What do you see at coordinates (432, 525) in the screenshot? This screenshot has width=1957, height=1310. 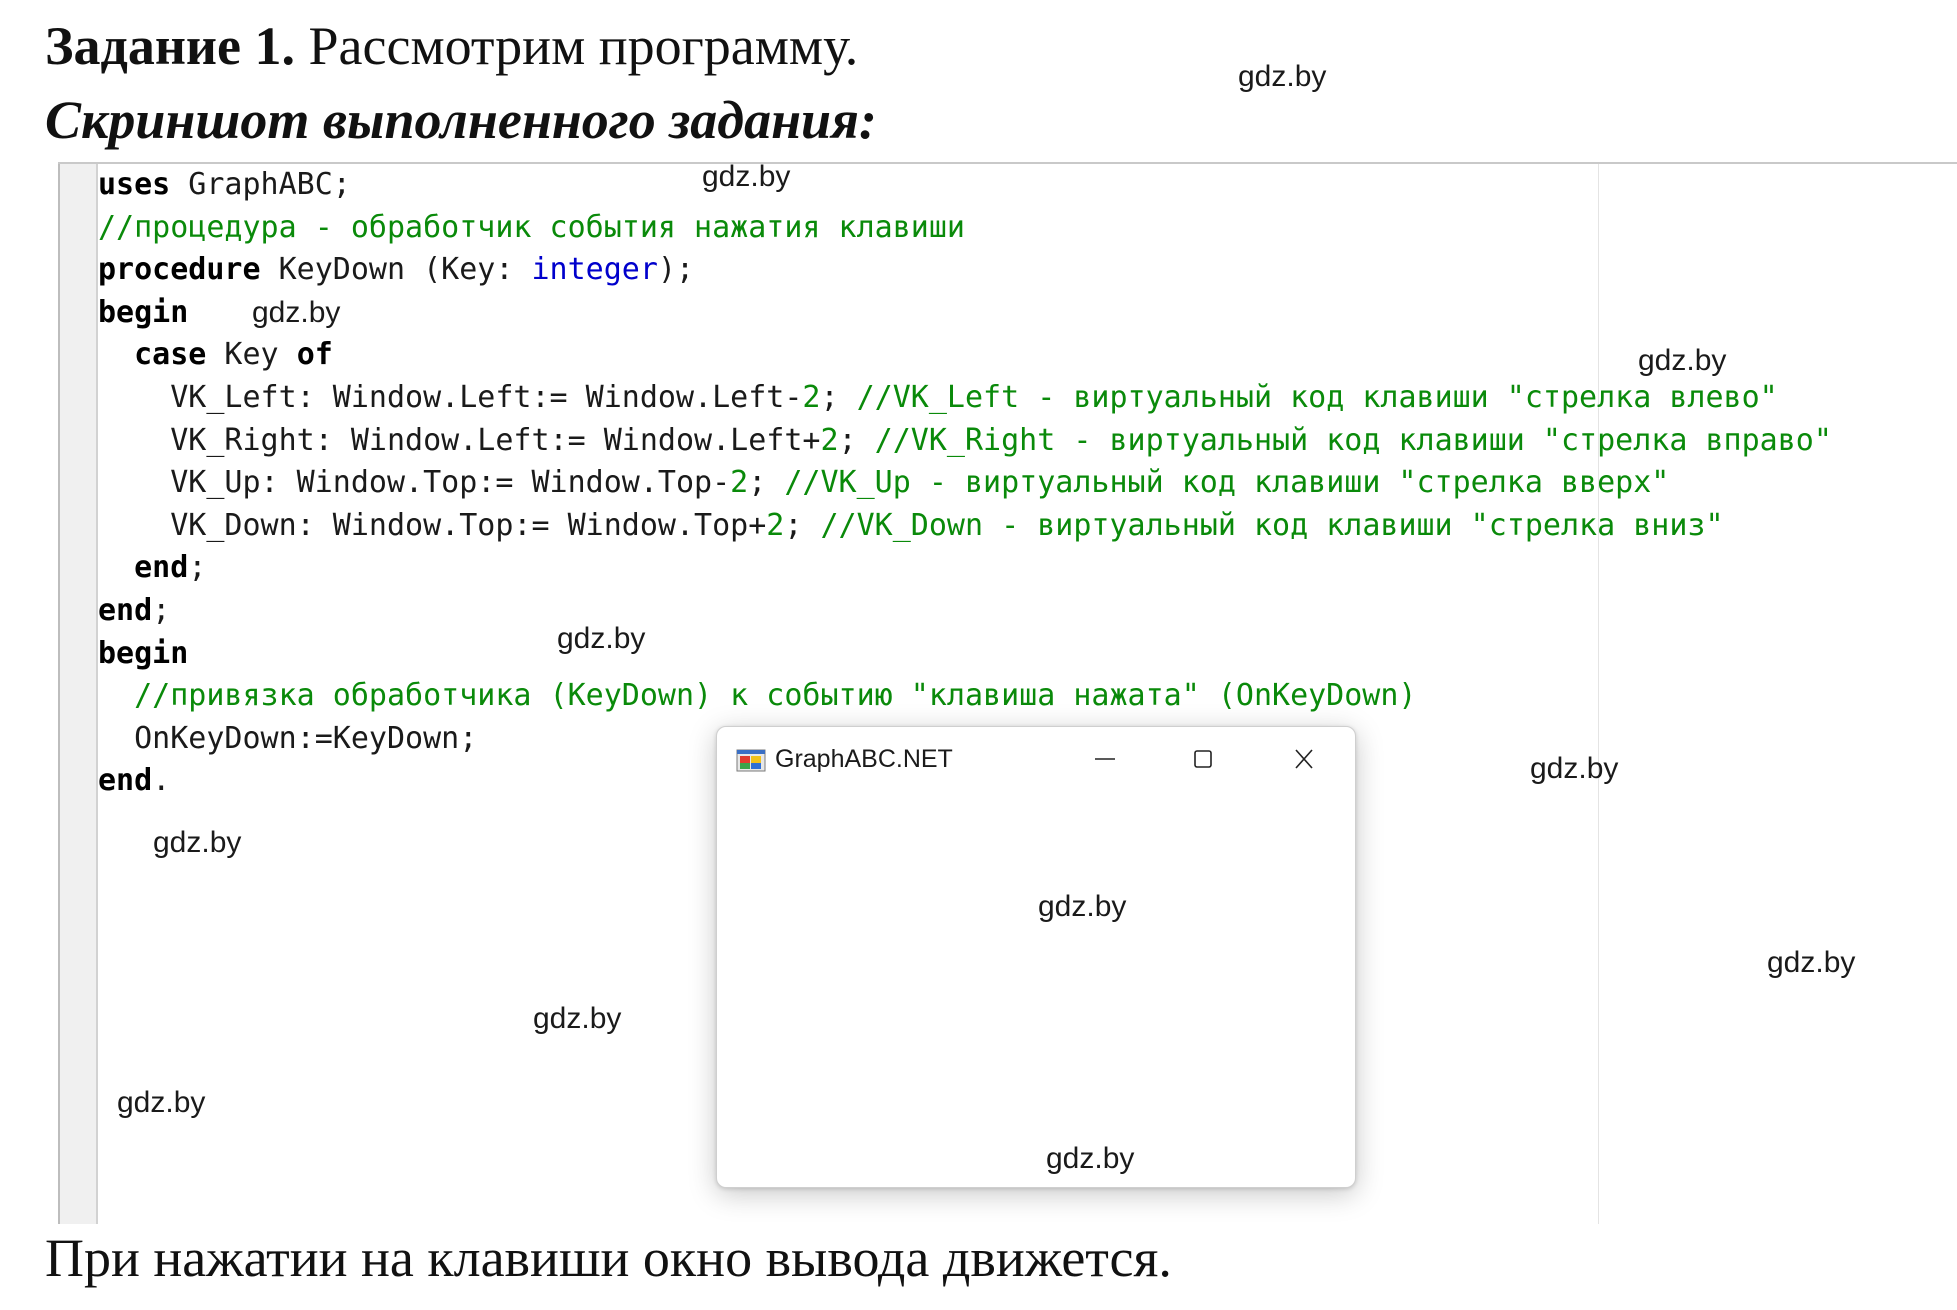 I see `code-token: VK_Down: Window.Top:= Window.Top+` at bounding box center [432, 525].